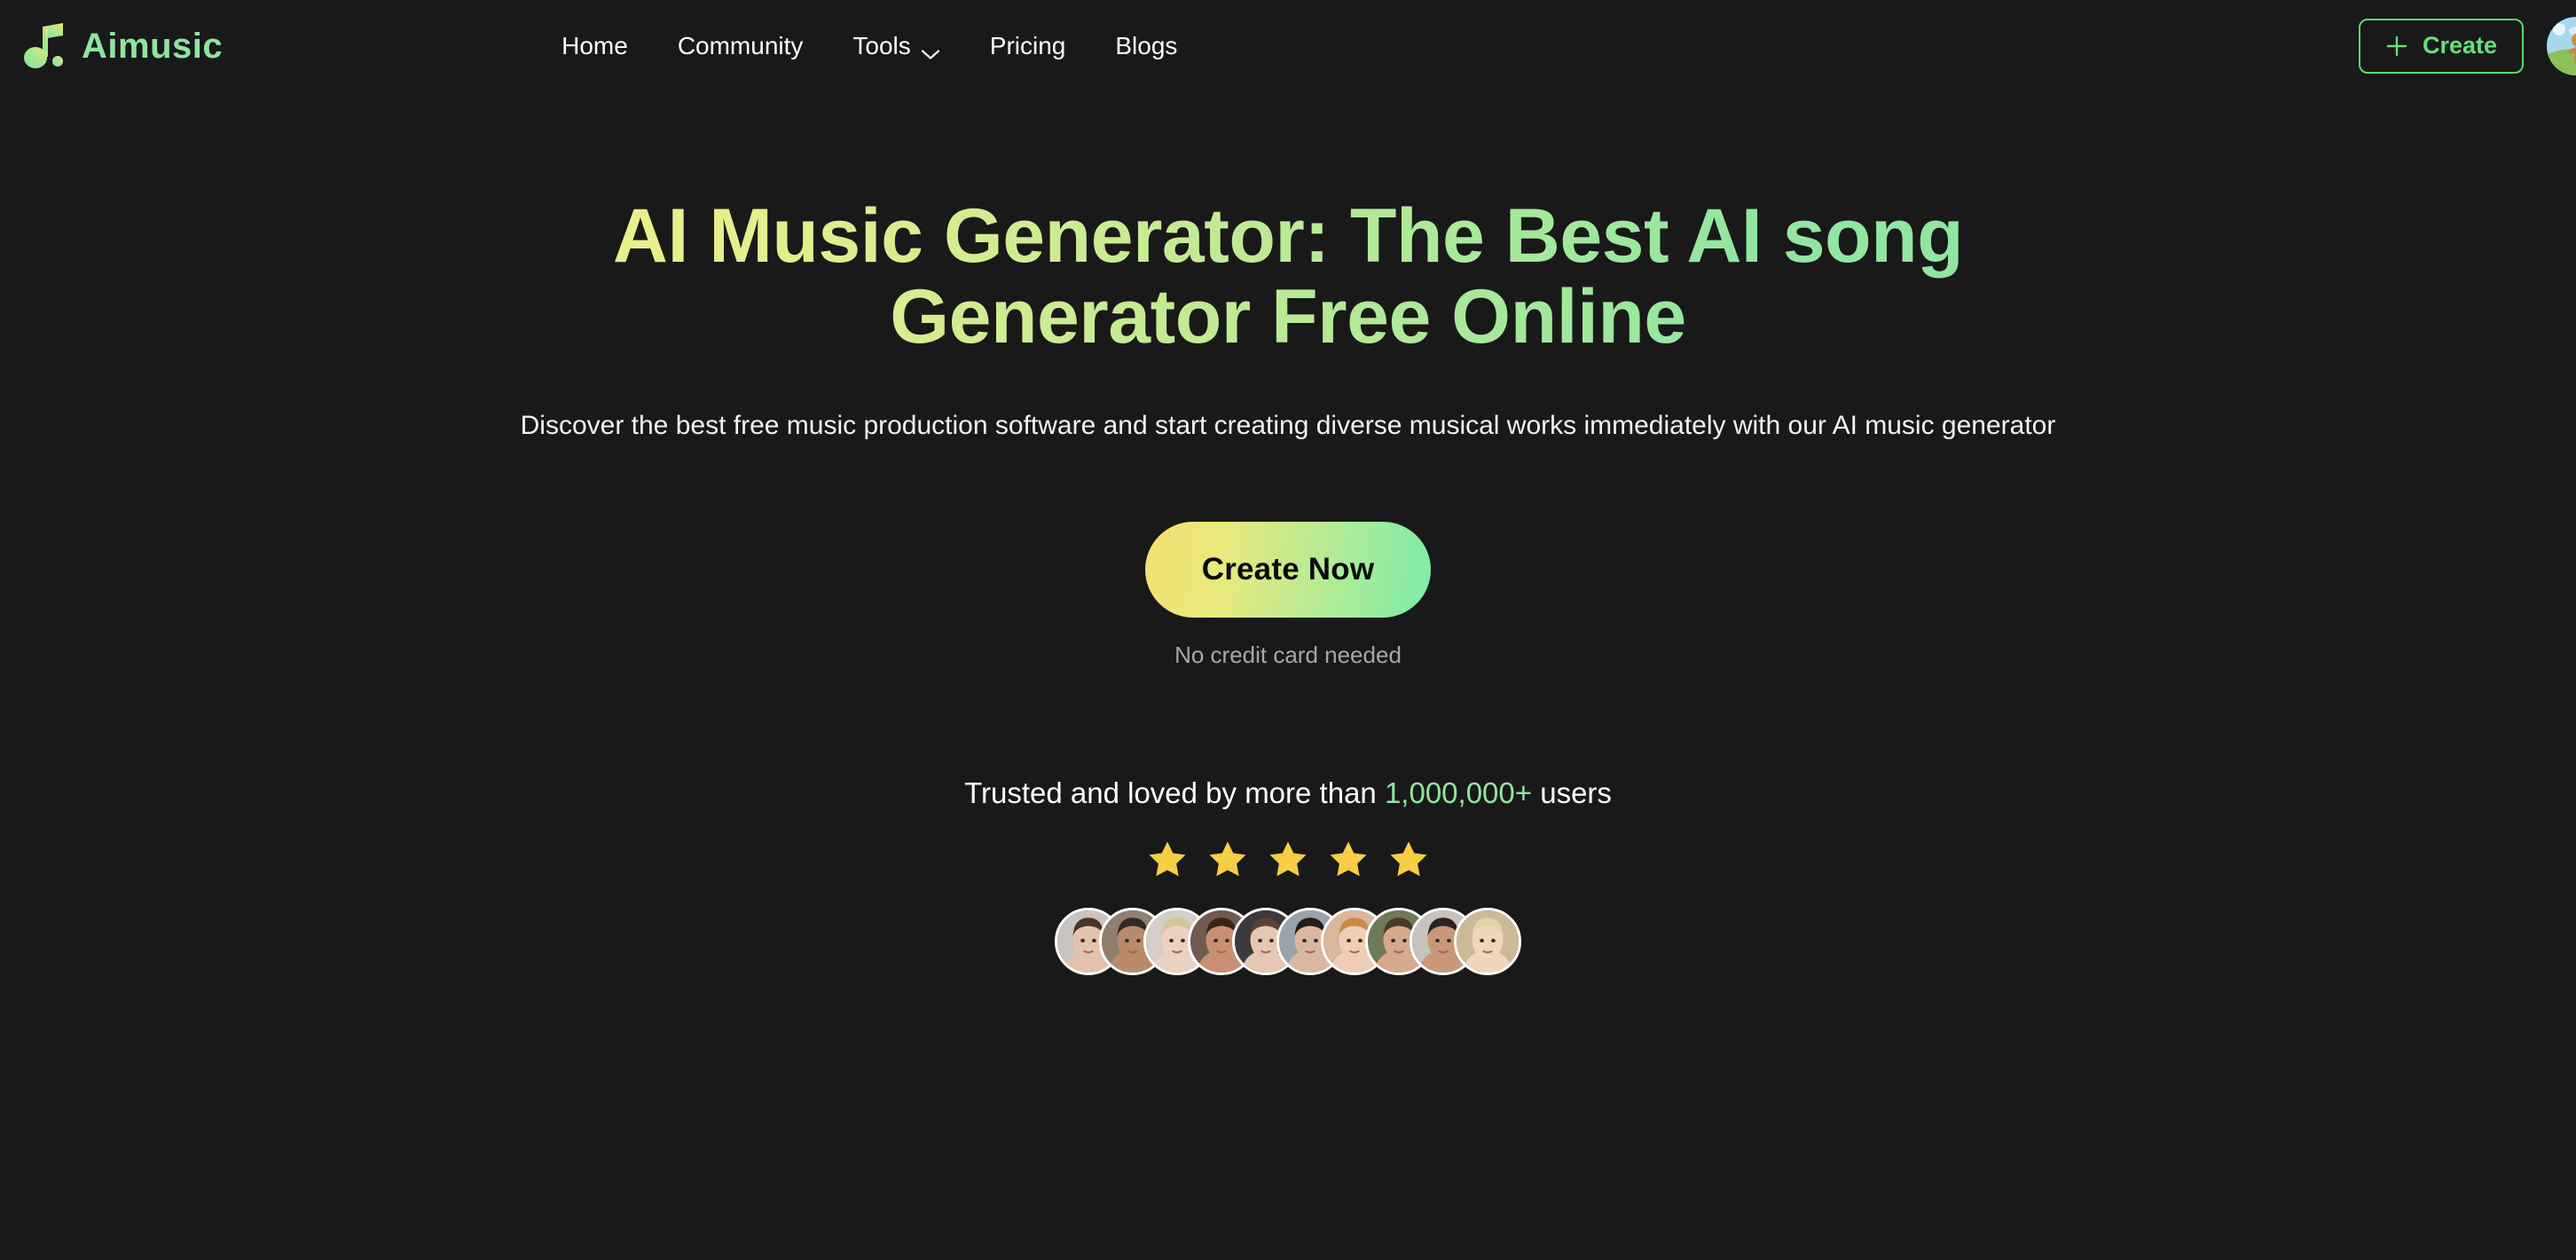 The height and width of the screenshot is (1260, 2576). I want to click on no-credit-card-note: No credit card needed, so click(1288, 654).